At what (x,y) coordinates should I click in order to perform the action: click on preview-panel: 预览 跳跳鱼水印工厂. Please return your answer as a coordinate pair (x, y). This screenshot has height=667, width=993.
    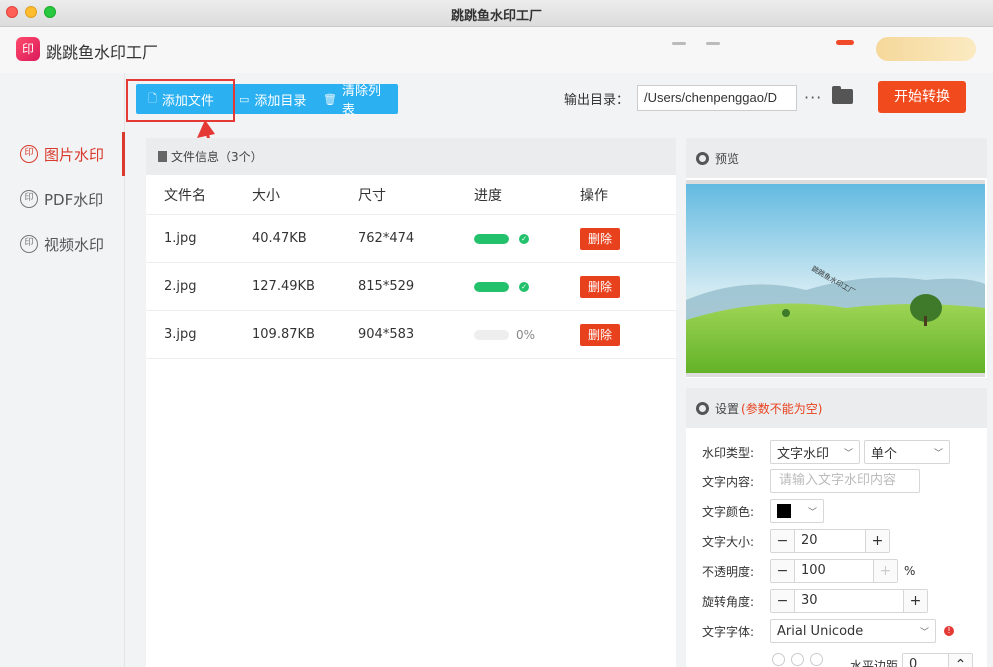
    Looking at the image, I should click on (836, 258).